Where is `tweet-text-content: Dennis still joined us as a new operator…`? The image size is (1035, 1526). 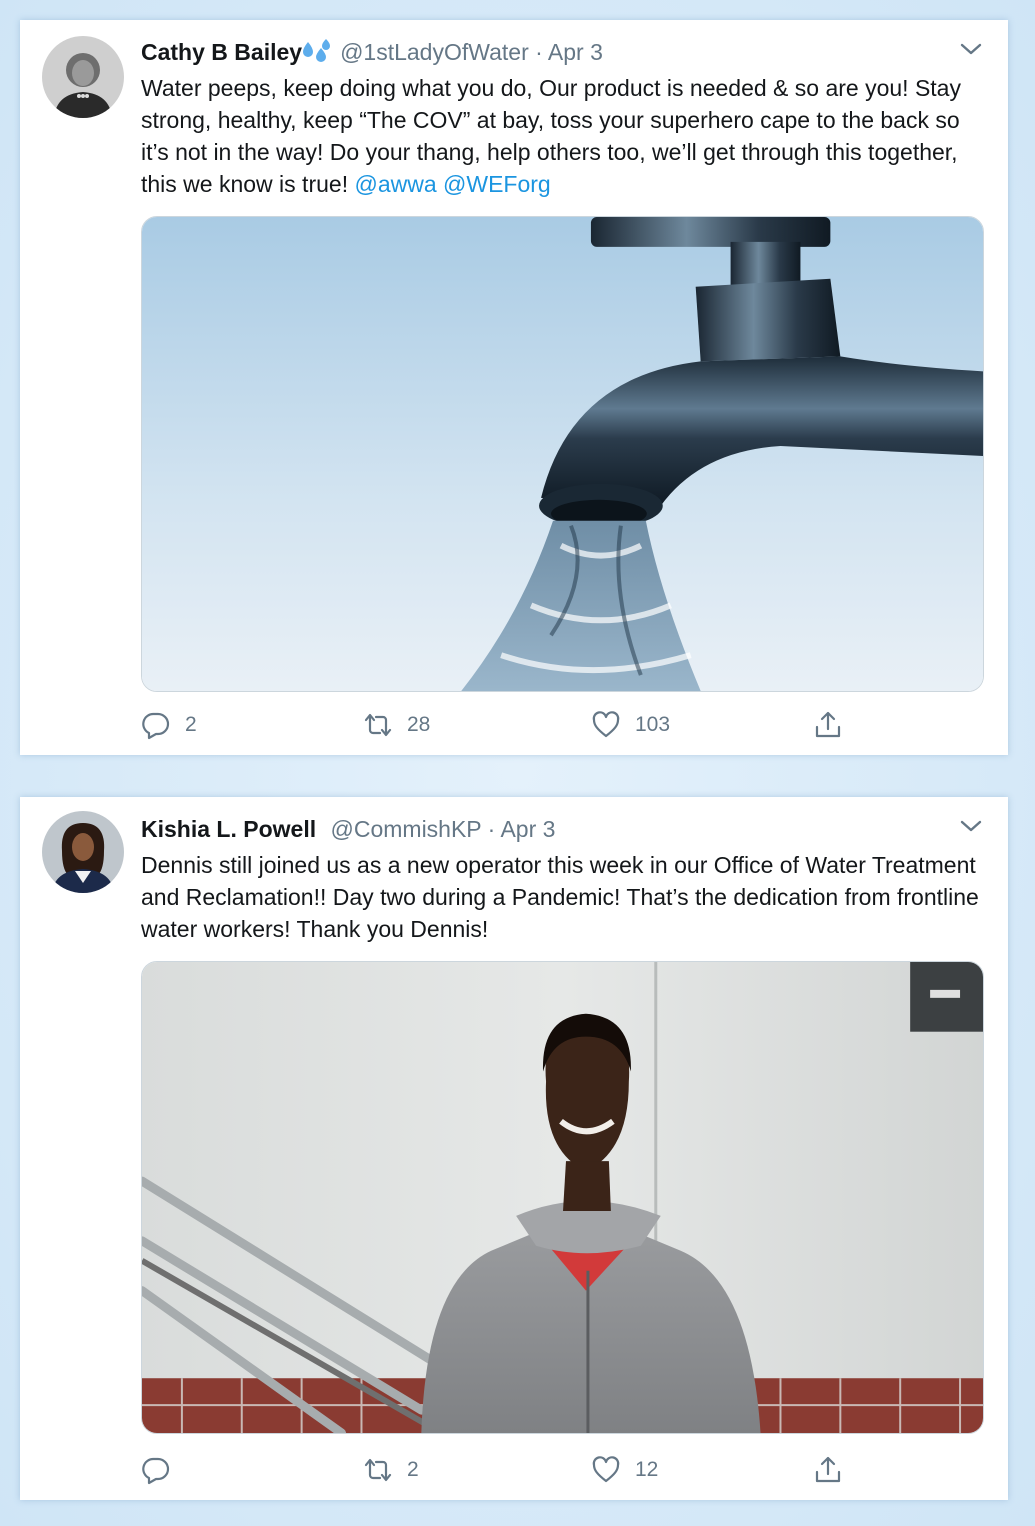
tweet-text-content: Dennis still joined us as a new operator… is located at coordinates (560, 897).